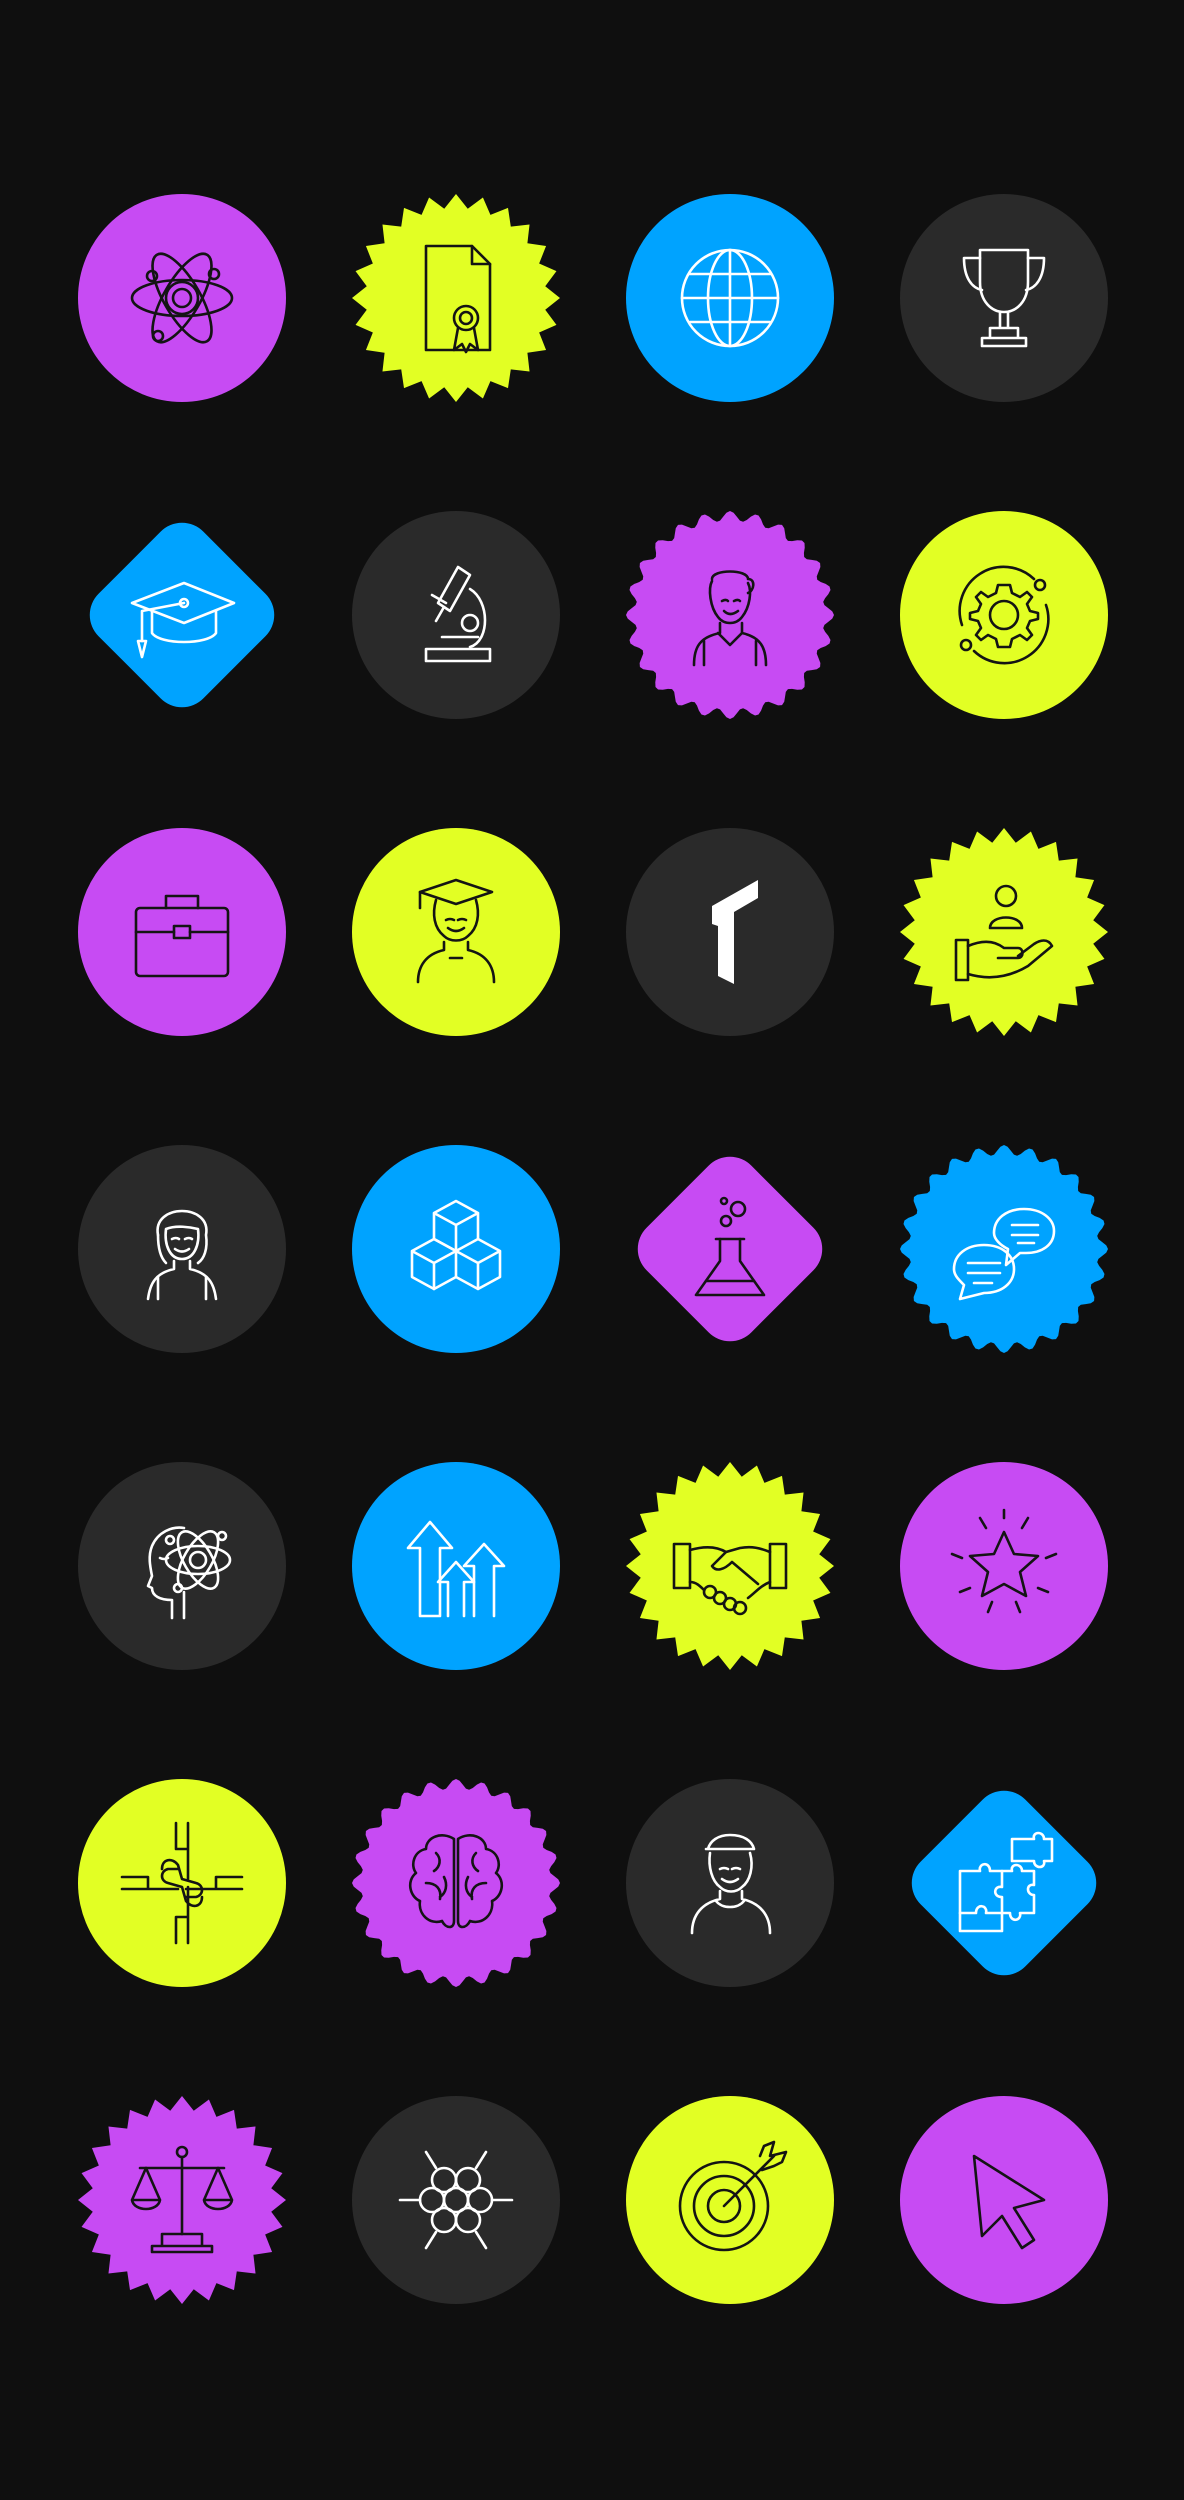  I want to click on puzzle-icon, so click(1006, 1882).